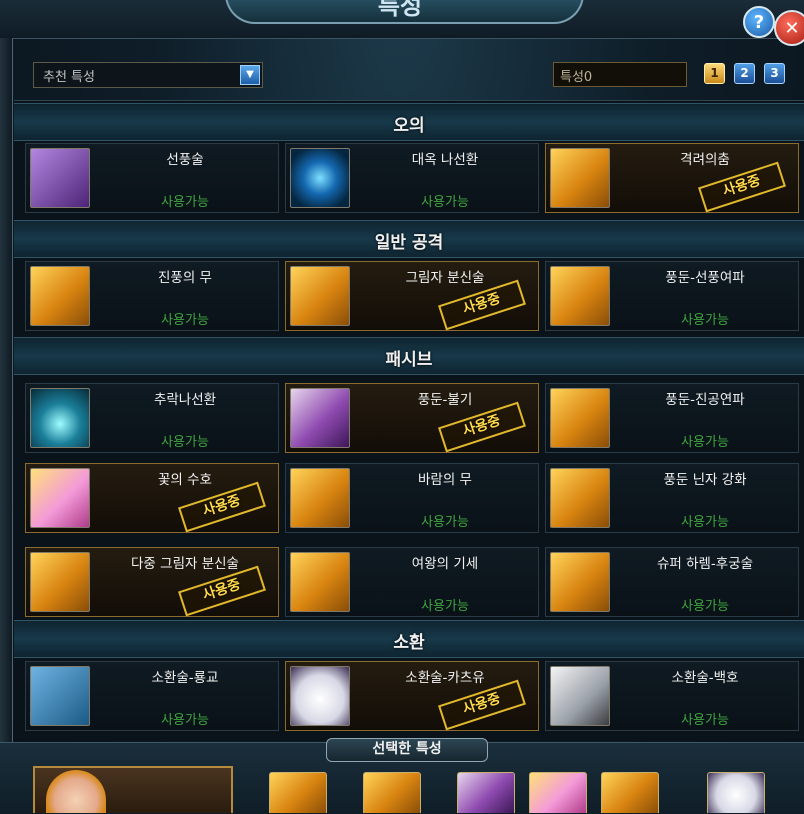 The image size is (804, 814). Describe the element at coordinates (445, 564) in the screenshot. I see `skill-name: 여왕의 기세` at that location.